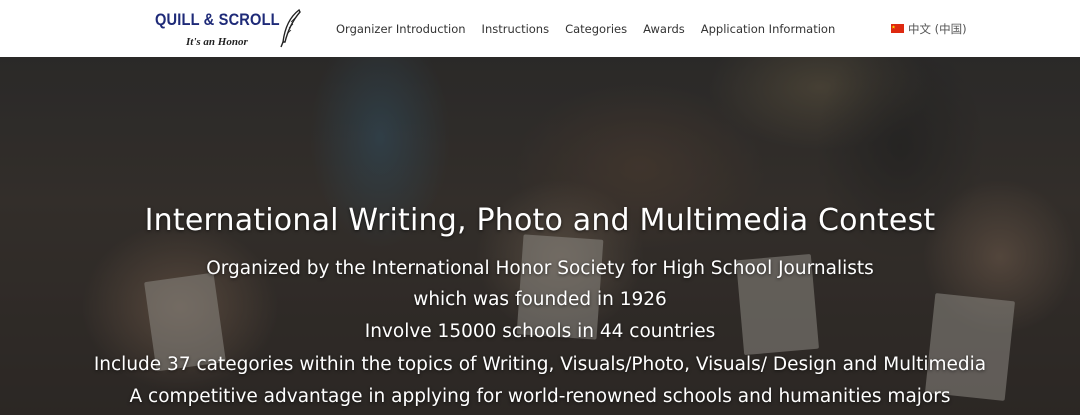  What do you see at coordinates (540, 299) in the screenshot?
I see `hero-line-founded: which was founded in 1926` at bounding box center [540, 299].